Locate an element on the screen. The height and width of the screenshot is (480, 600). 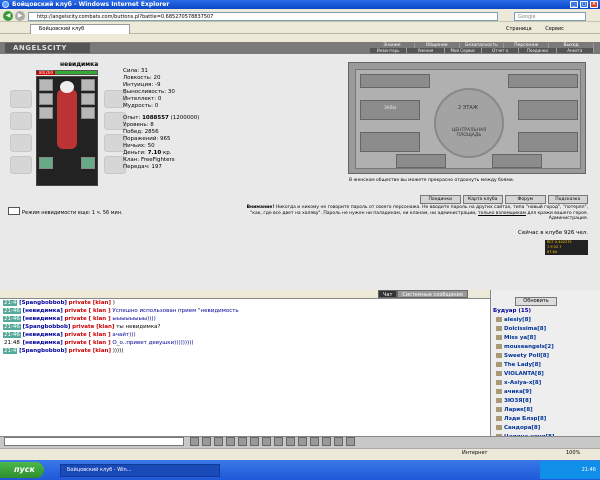
stat-strength: Сила: 31 is located at coordinates (135, 71).